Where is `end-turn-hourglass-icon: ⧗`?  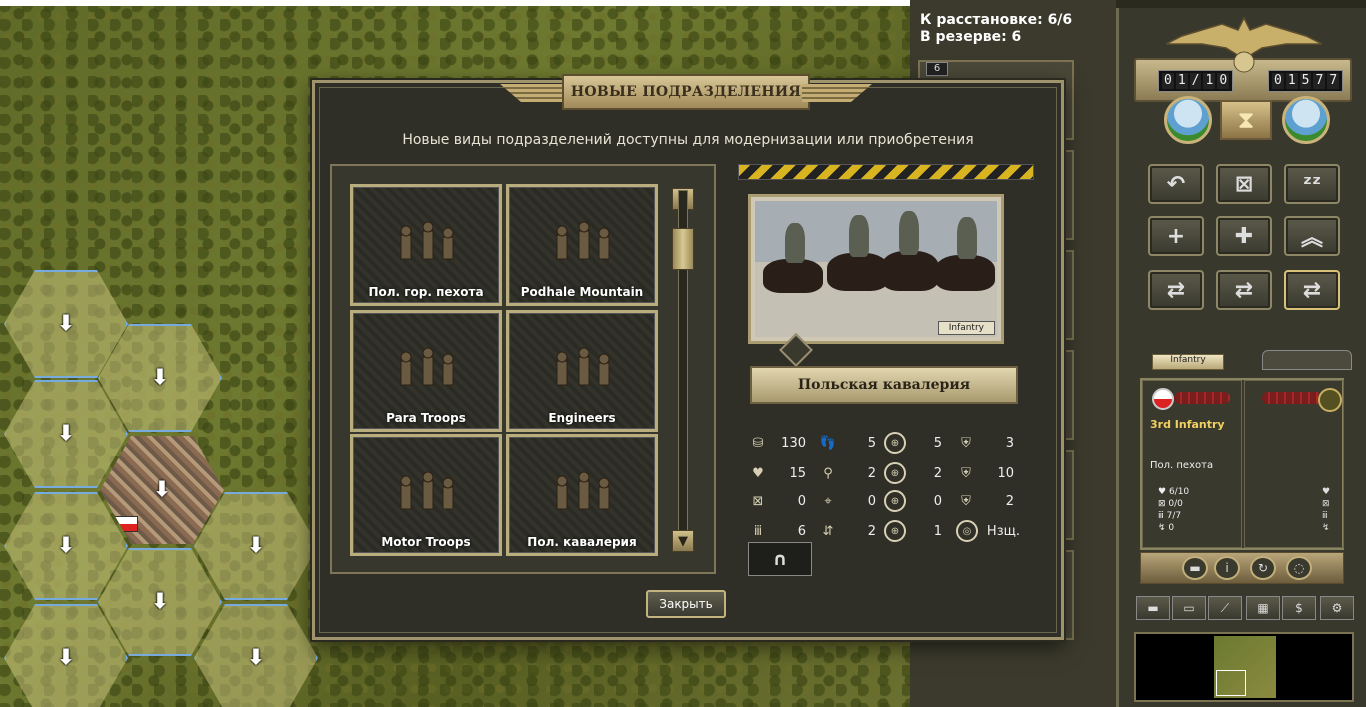 end-turn-hourglass-icon: ⧗ is located at coordinates (1246, 120).